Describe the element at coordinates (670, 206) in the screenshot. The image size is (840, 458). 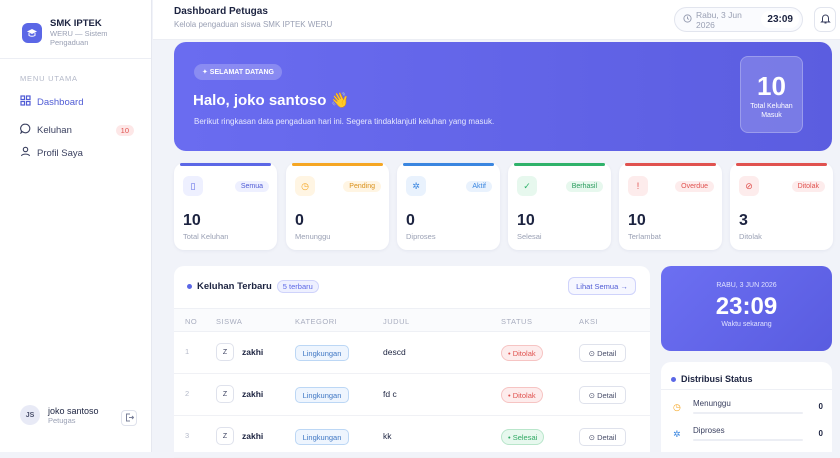
I see `stat-card-terlambat: ! Overdue 10 Terlambat` at that location.